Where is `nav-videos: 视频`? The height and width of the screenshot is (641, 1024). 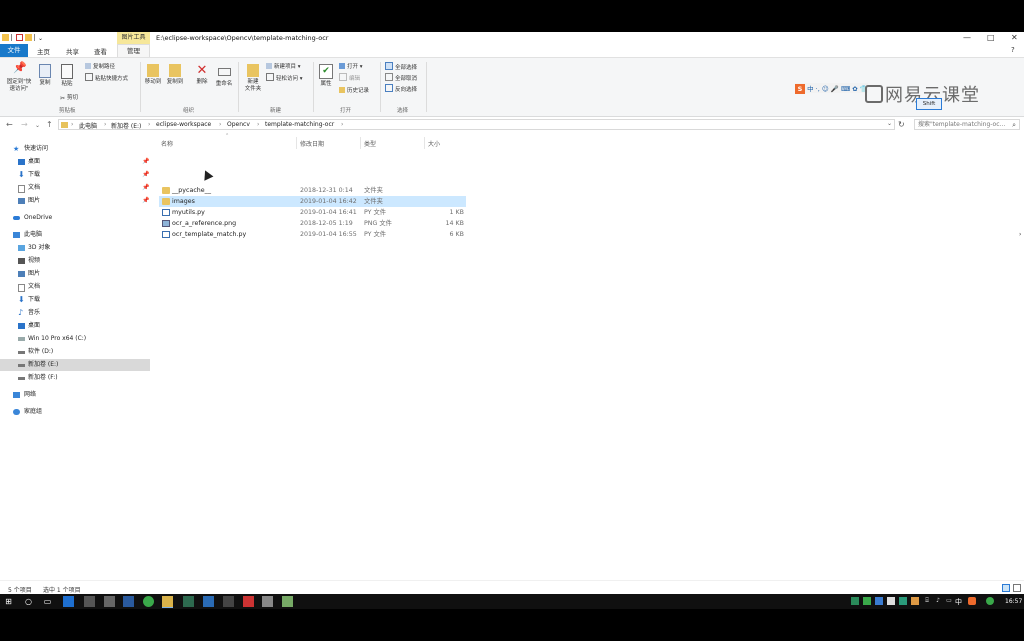
nav-videos: 视频 is located at coordinates (75, 261).